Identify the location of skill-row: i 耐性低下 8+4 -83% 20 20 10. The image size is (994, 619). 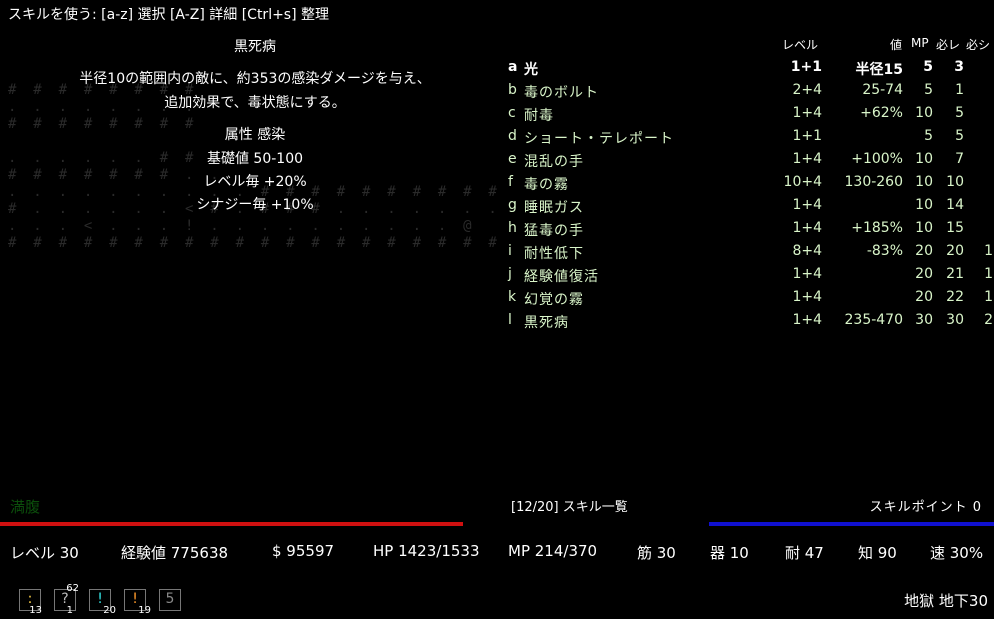
(751, 254).